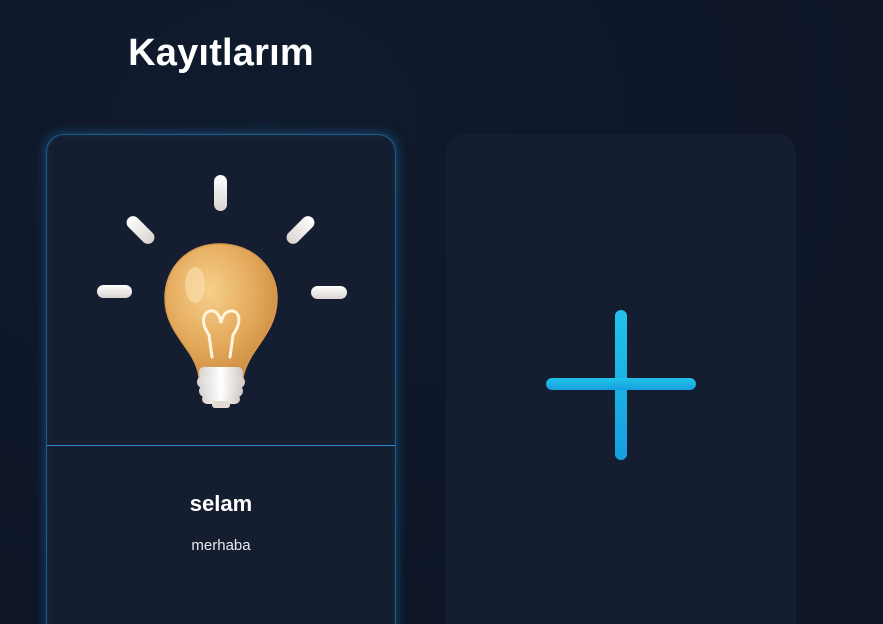  What do you see at coordinates (221, 545) in the screenshot?
I see `note-description: merhaba` at bounding box center [221, 545].